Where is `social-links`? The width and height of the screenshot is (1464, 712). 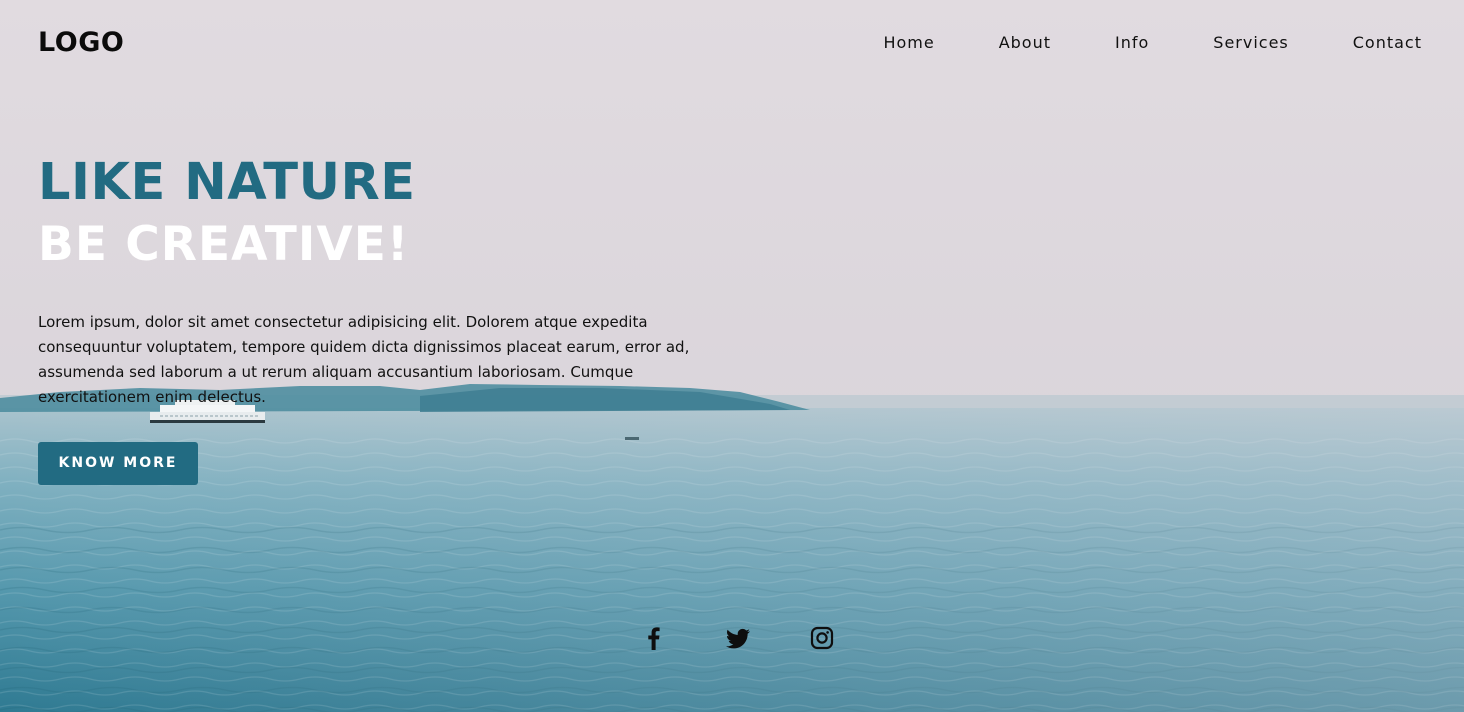
social-links is located at coordinates (738, 638).